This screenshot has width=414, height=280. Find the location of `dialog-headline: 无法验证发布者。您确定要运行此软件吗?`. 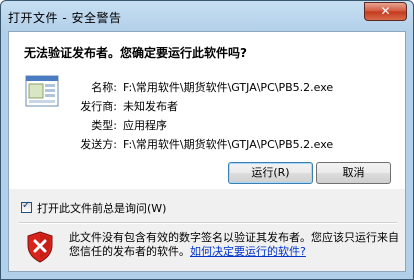

dialog-headline: 无法验证发布者。您确定要运行此软件吗? is located at coordinates (135, 53).